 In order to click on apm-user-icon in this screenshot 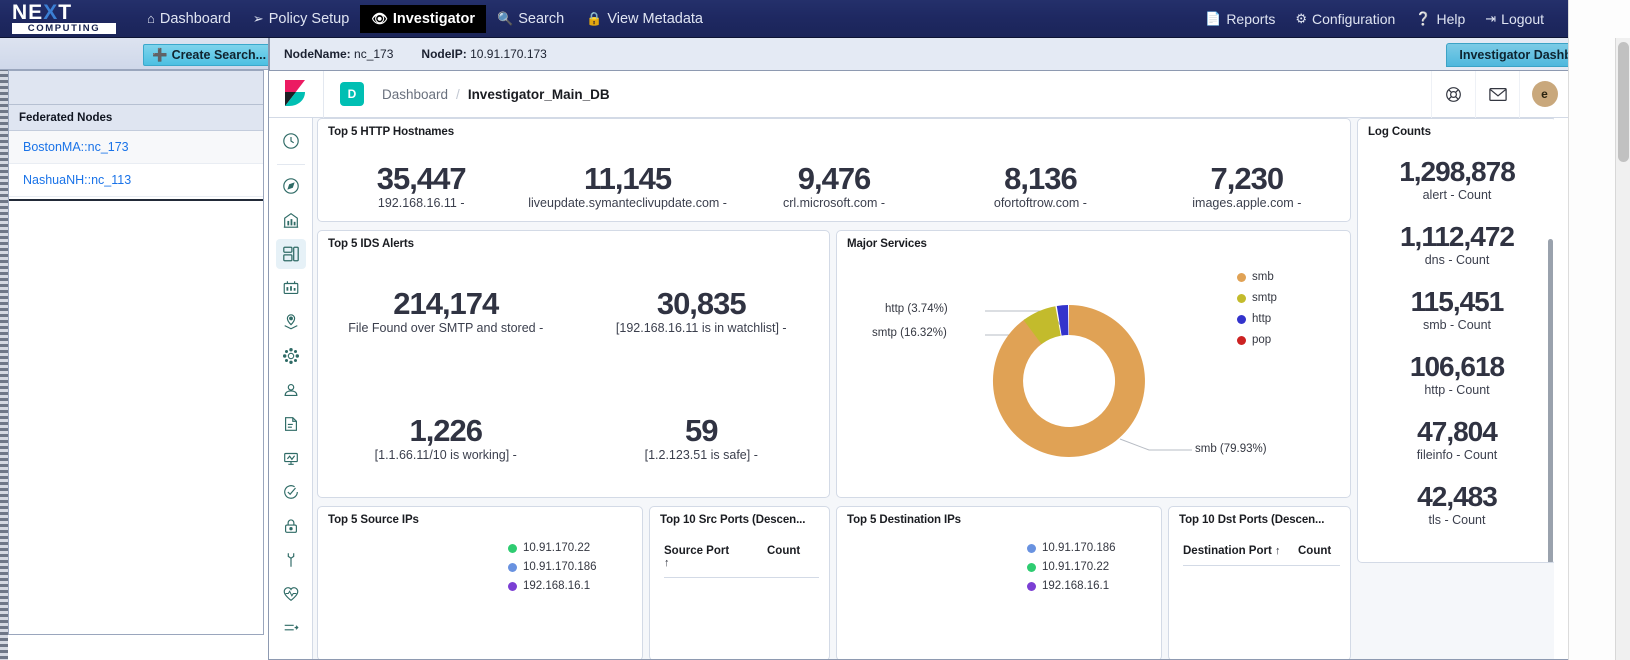, I will do `click(291, 390)`.